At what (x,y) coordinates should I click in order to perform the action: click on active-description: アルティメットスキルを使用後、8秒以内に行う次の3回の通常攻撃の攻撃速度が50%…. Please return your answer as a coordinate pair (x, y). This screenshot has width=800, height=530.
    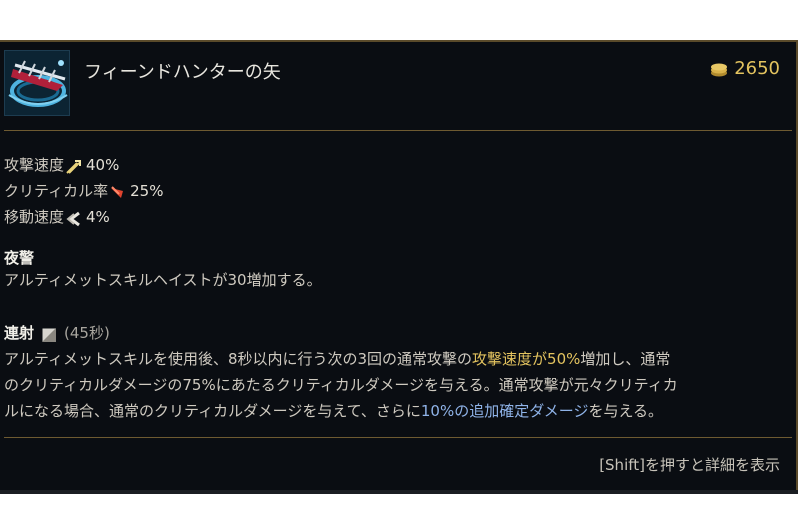
    Looking at the image, I should click on (399, 385).